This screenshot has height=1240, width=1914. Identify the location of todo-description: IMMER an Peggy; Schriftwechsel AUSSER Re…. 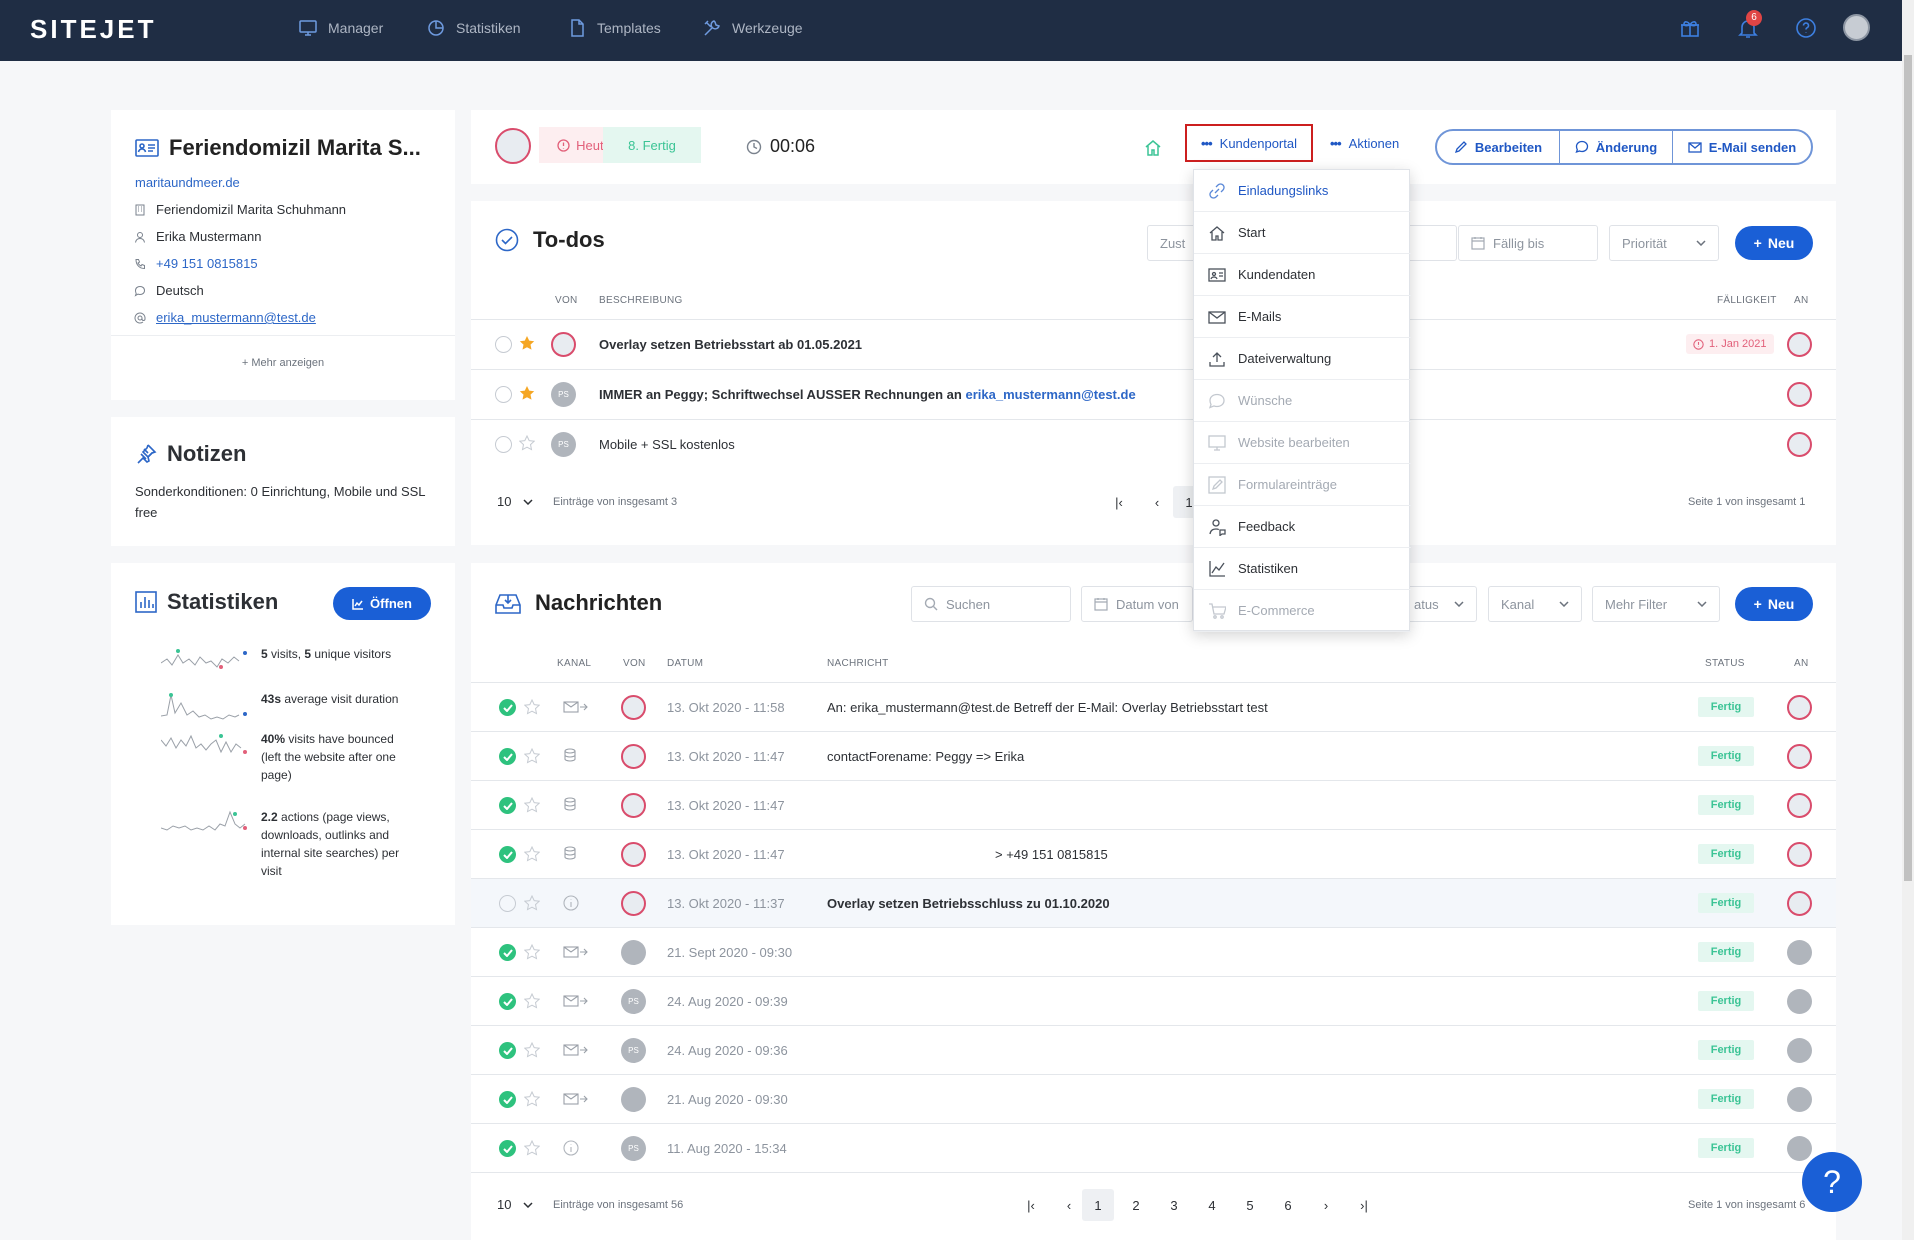
(867, 394).